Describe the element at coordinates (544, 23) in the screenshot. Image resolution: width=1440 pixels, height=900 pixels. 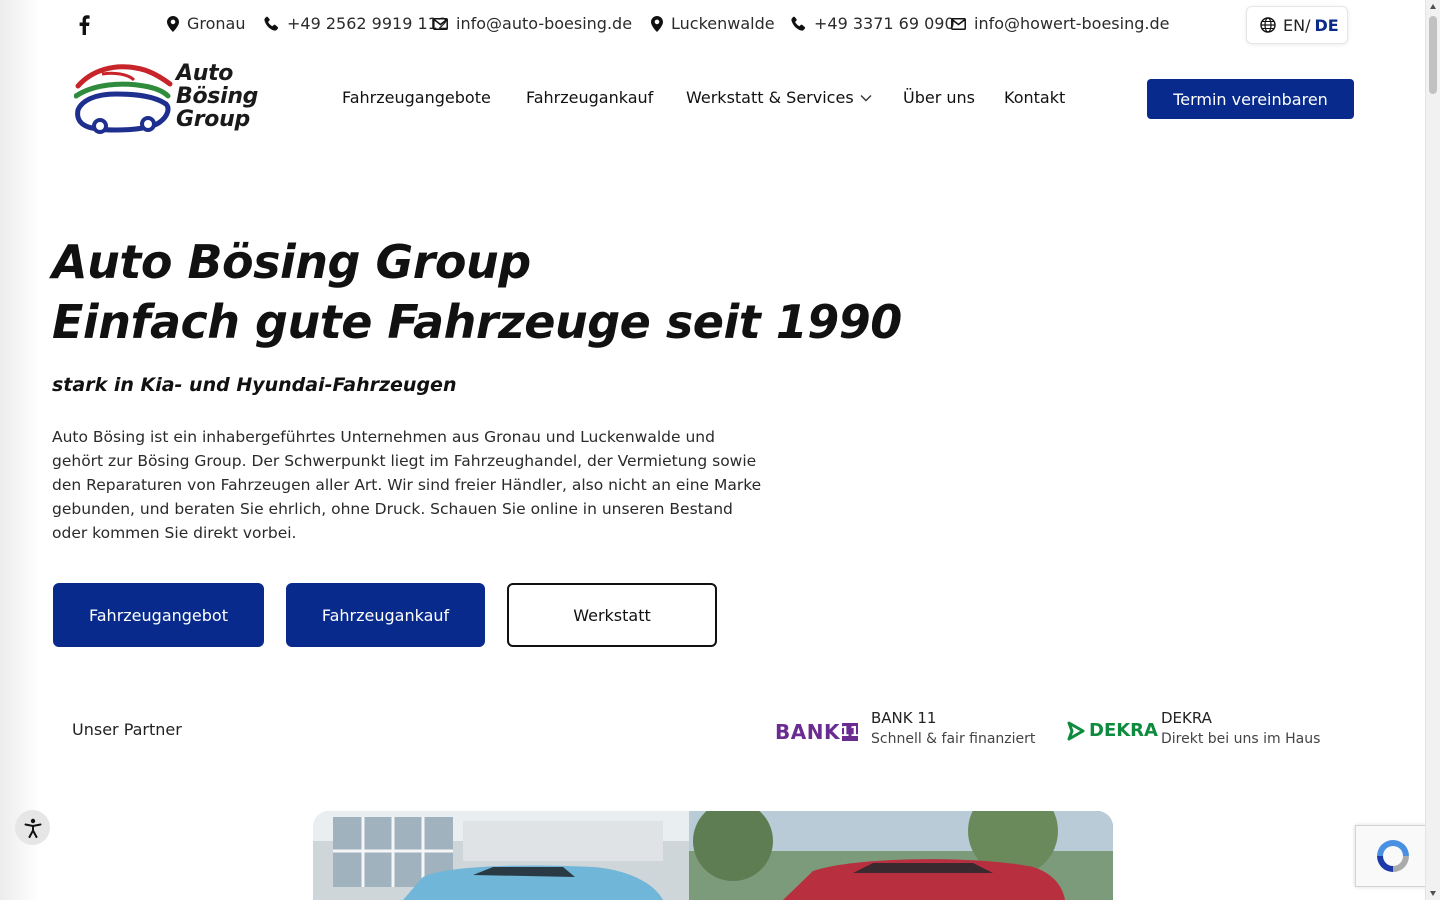
I see `contact-text: info@auto-boesing.de` at that location.